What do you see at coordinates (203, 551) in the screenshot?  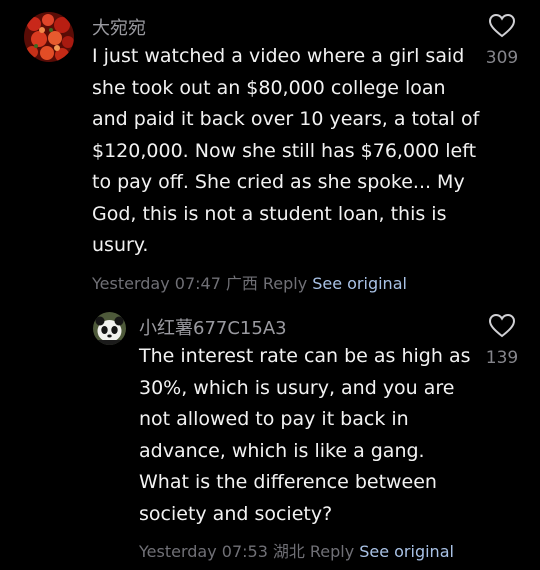 I see `timestamp: Yesterday 07:53` at bounding box center [203, 551].